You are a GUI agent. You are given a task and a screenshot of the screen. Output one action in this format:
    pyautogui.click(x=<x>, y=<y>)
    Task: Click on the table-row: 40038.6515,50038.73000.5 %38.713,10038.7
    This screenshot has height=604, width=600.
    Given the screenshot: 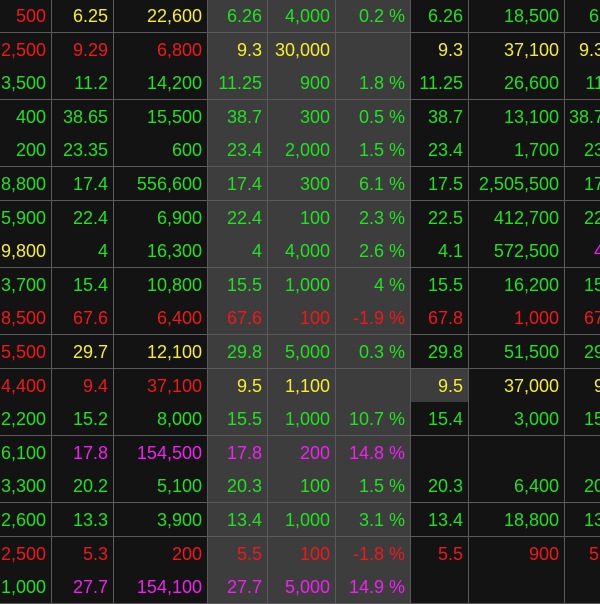 What is the action you would take?
    pyautogui.click(x=300, y=116)
    